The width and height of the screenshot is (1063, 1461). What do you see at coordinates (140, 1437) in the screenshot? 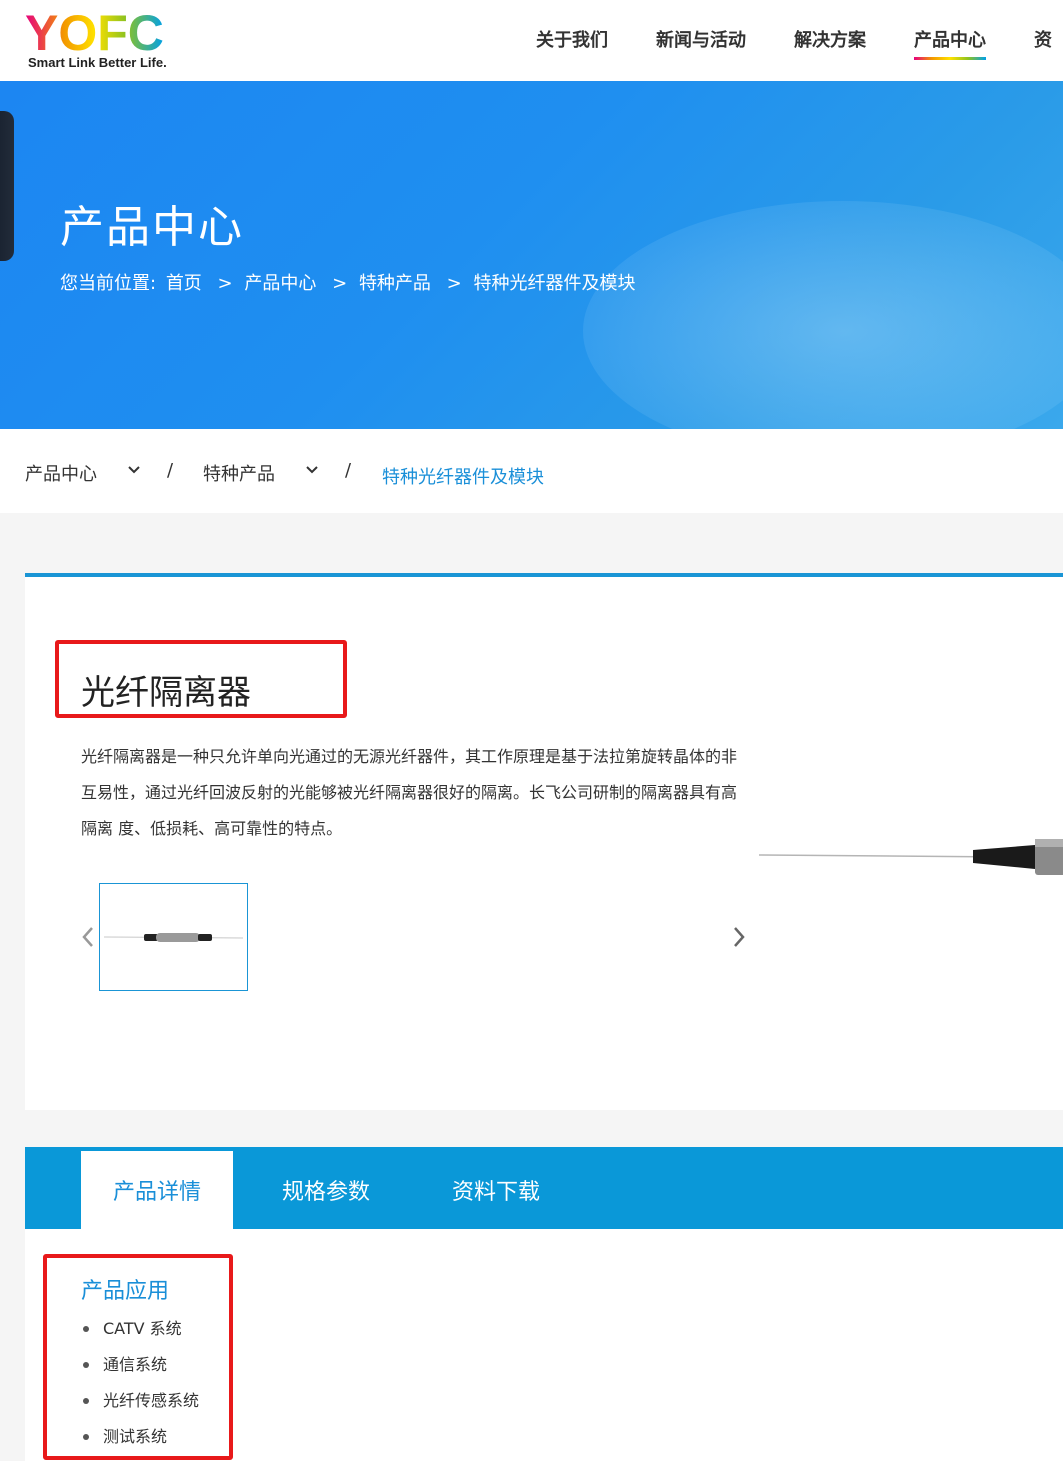
I see `list-item: 测试系统` at bounding box center [140, 1437].